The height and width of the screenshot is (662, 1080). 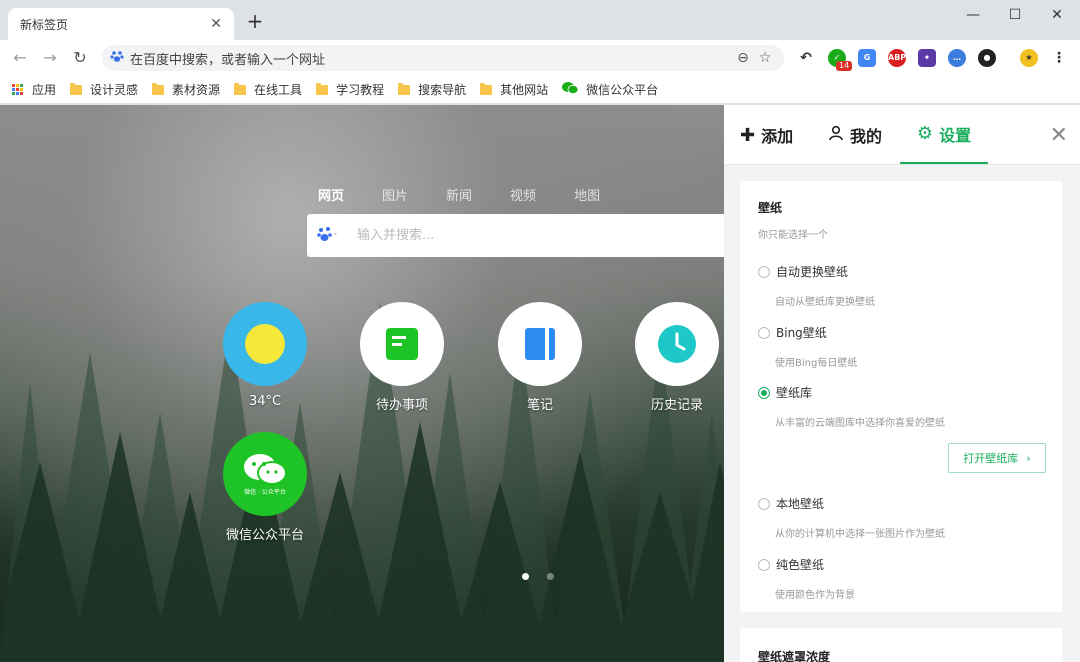 What do you see at coordinates (1059, 135) in the screenshot?
I see `close-panel-icon: ✕` at bounding box center [1059, 135].